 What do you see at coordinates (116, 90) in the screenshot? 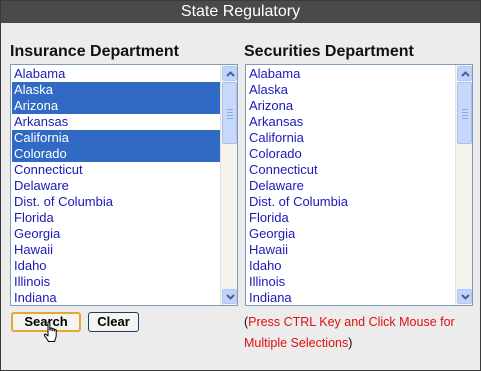
I see `insurance-state-option: Alaska` at bounding box center [116, 90].